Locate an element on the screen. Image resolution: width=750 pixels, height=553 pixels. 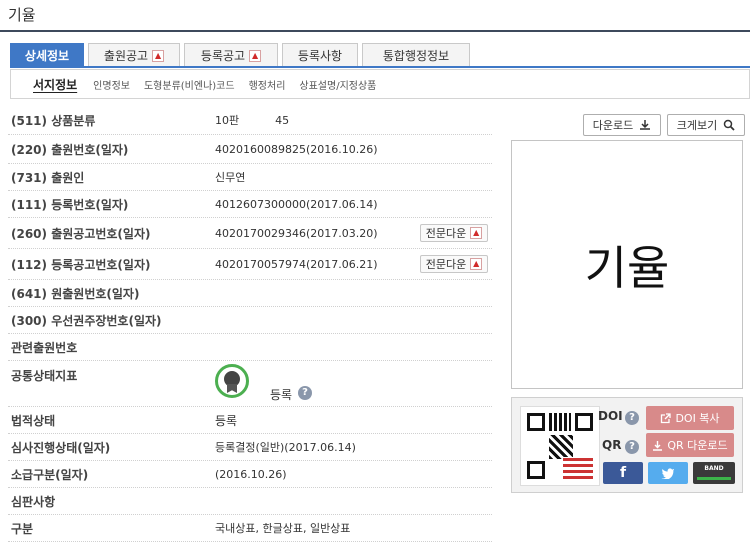
row-label: 공통상태지표 is located at coordinates (44, 376).